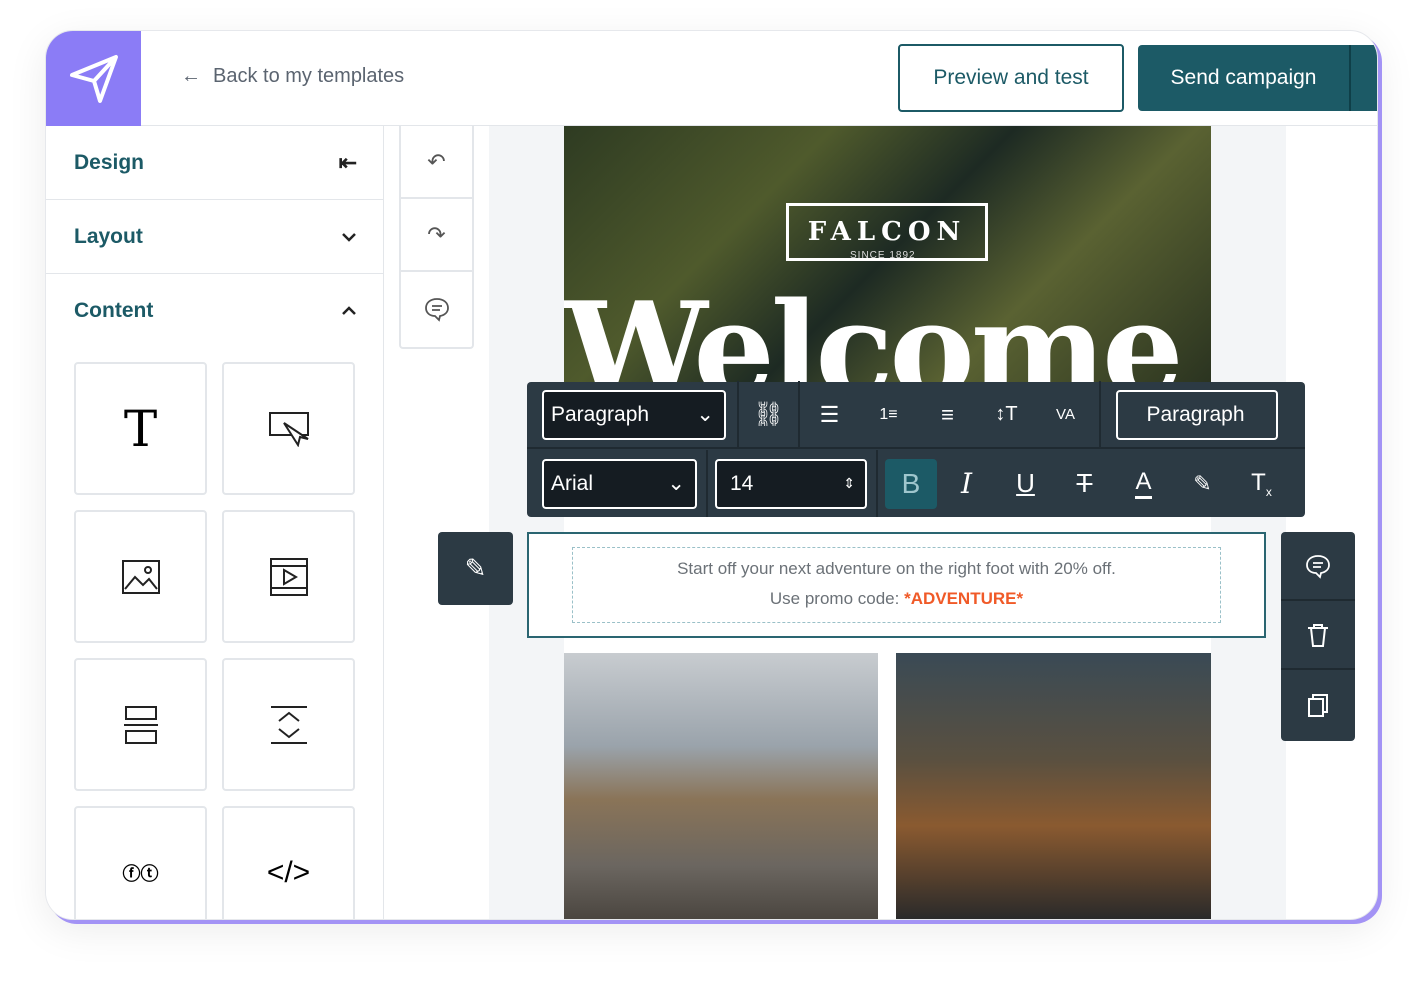 Image resolution: width=1424 pixels, height=981 pixels. I want to click on italic-icon: I, so click(966, 483).